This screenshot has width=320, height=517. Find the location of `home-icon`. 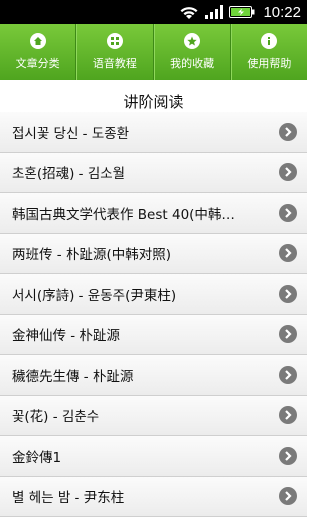

home-icon is located at coordinates (38, 41).